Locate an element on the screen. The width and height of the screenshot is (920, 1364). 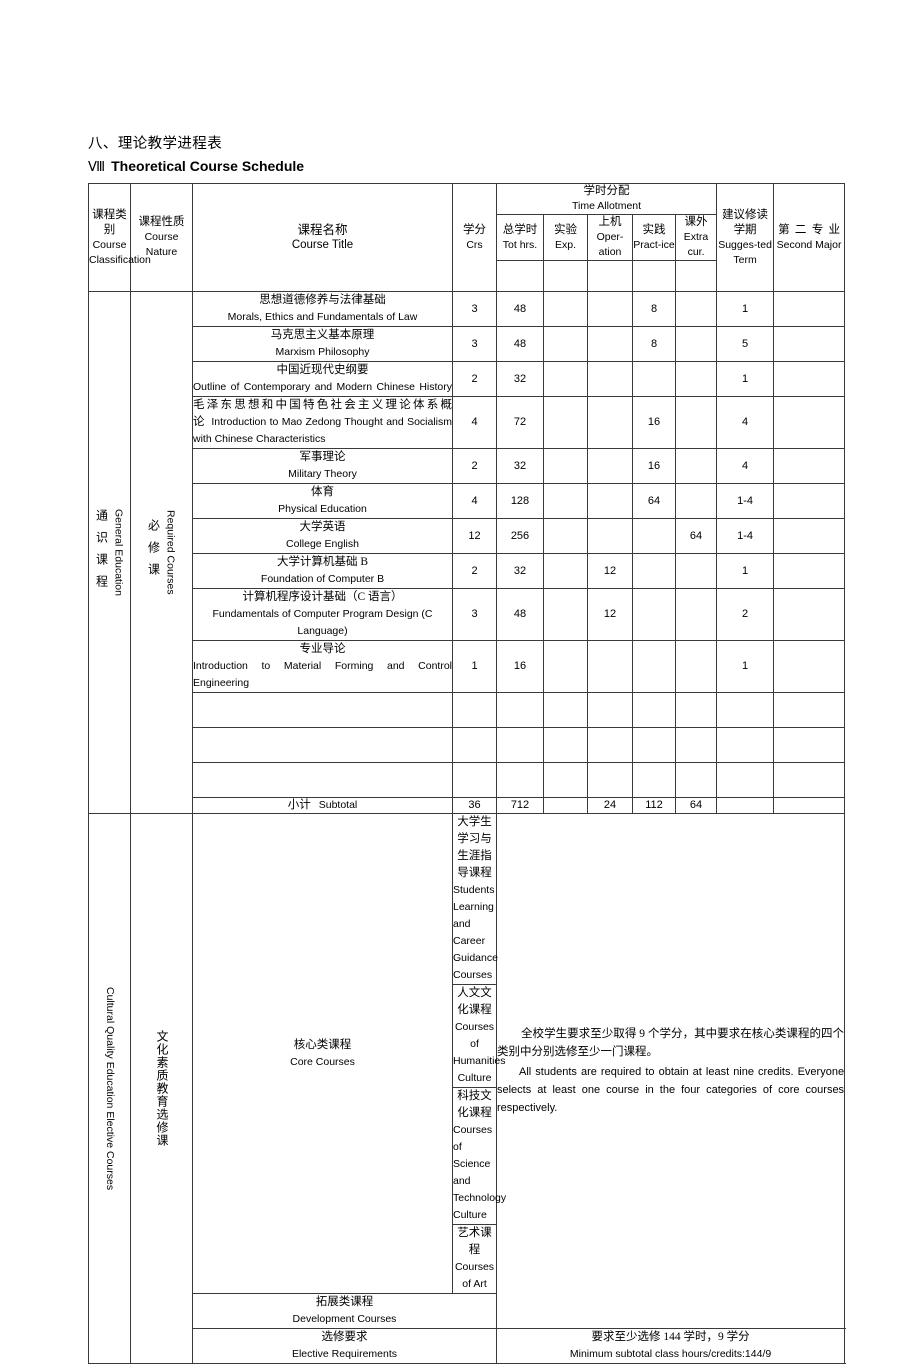
elective-requirements-value-cn: 要求至少选修 144 学时，9 学分 is located at coordinates (670, 1337).